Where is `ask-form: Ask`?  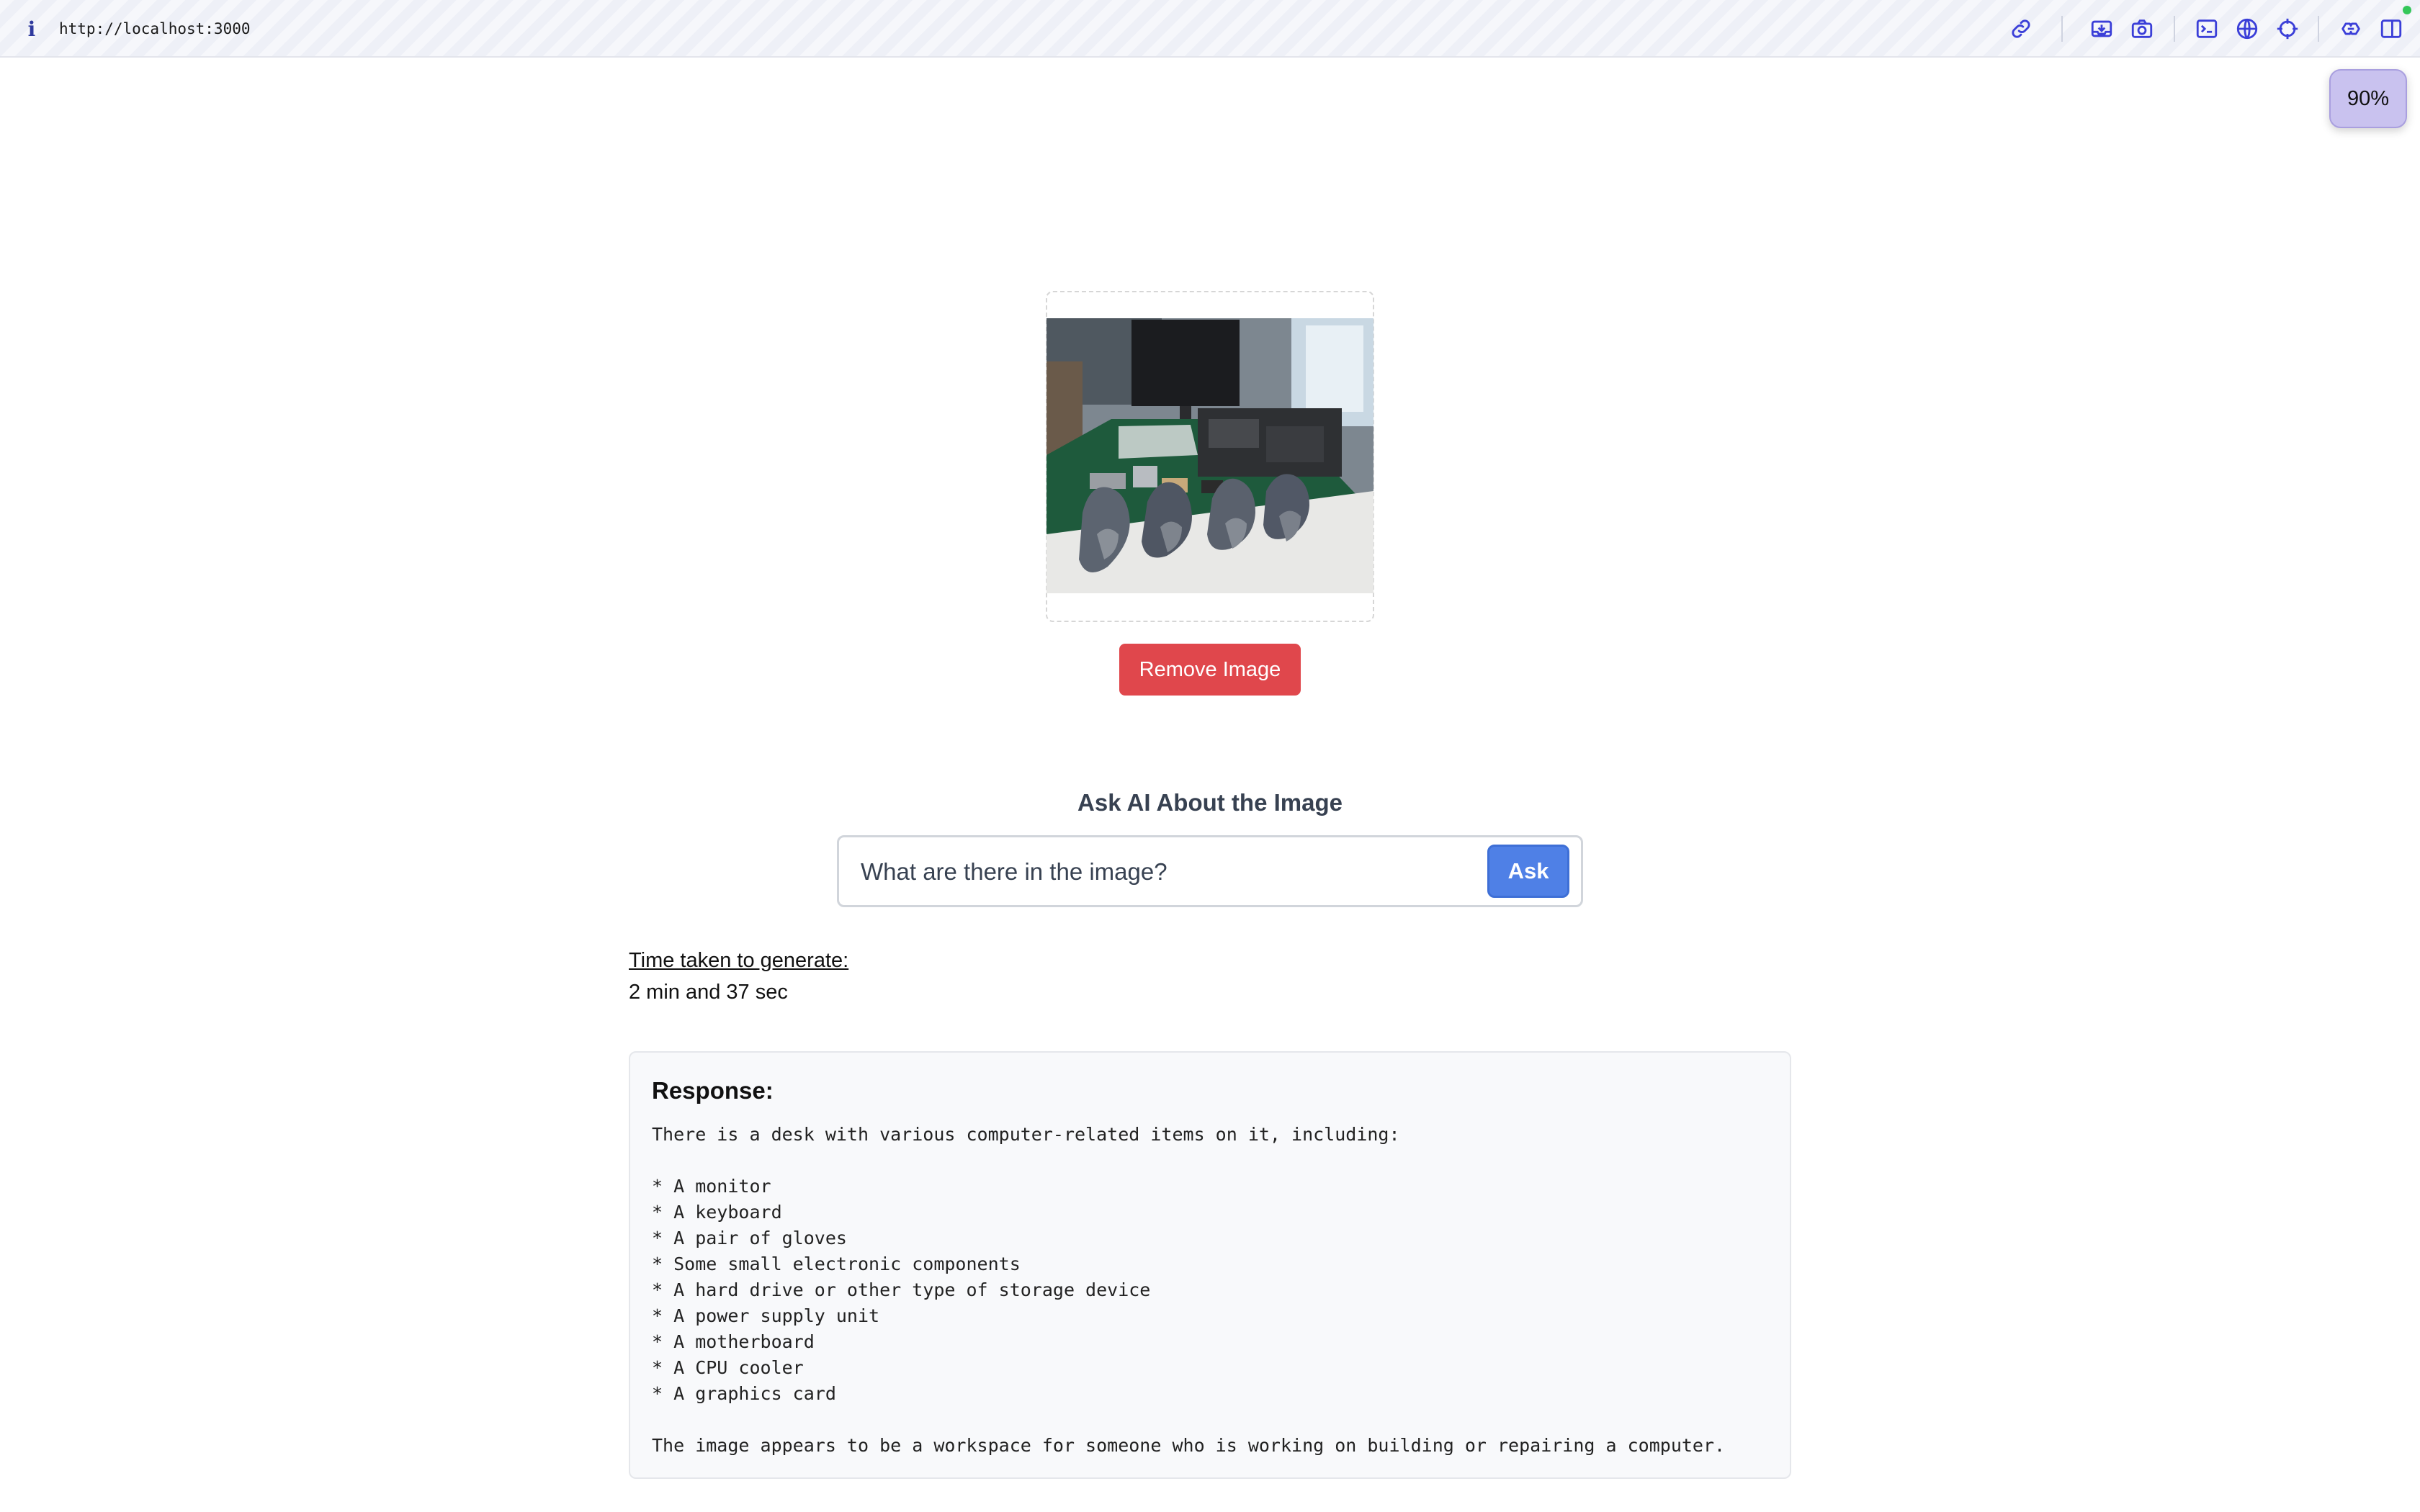
ask-form: Ask is located at coordinates (1210, 871).